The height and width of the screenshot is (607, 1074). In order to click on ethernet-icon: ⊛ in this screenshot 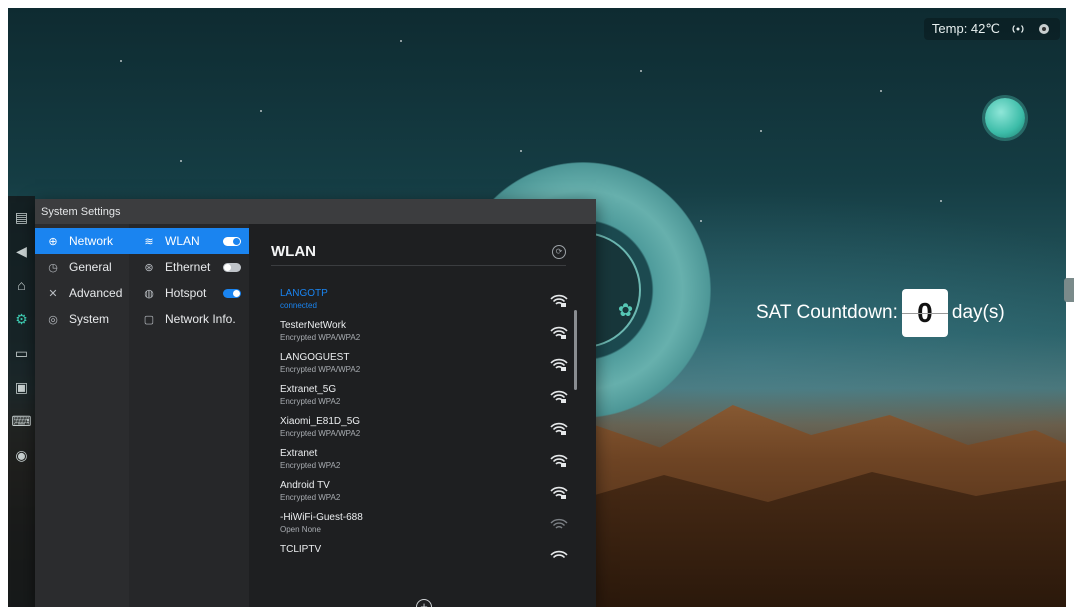, I will do `click(149, 267)`.